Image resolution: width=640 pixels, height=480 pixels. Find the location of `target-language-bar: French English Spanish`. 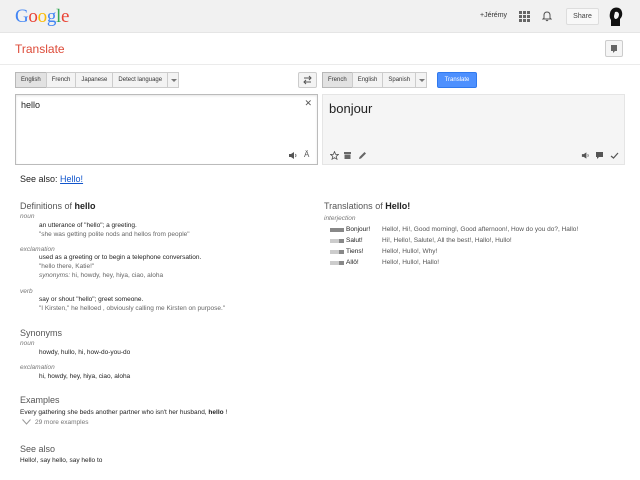

target-language-bar: French English Spanish is located at coordinates (375, 80).